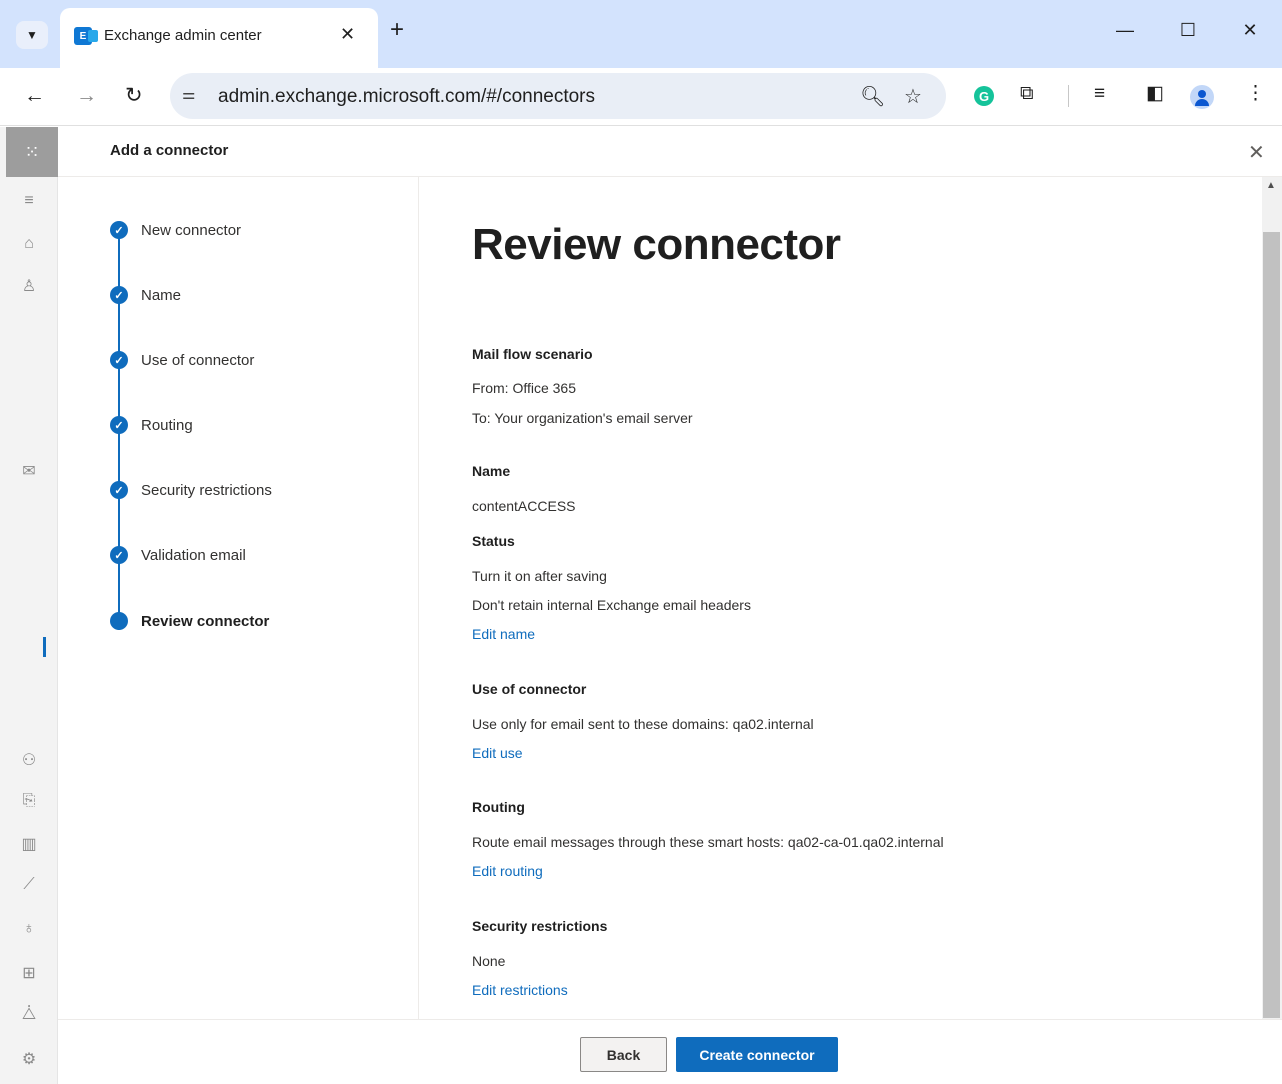  Describe the element at coordinates (86, 96) in the screenshot. I see `forward-arrow-icon: →` at that location.